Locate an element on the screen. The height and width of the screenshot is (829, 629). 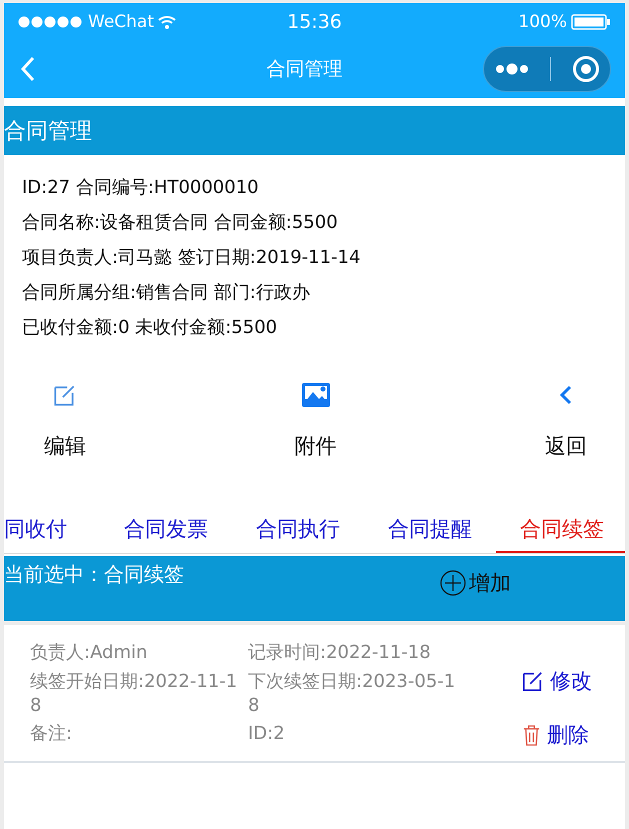
trash-icon is located at coordinates (531, 735).